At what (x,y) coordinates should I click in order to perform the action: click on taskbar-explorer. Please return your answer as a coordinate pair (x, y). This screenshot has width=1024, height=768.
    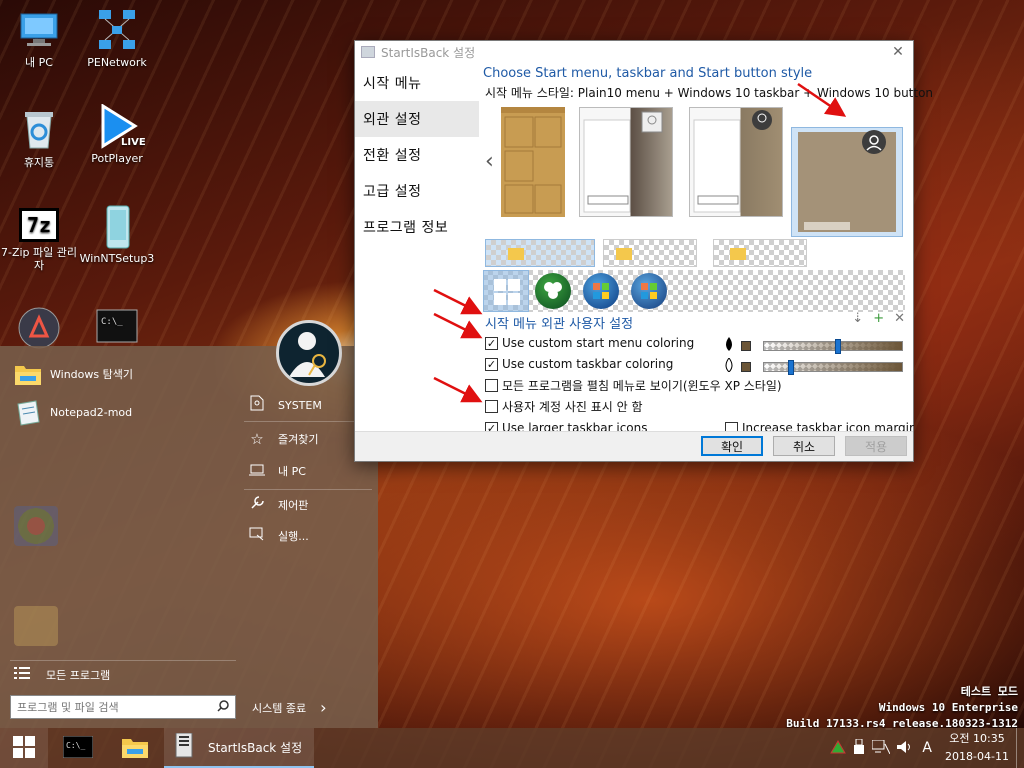
    Looking at the image, I should click on (135, 748).